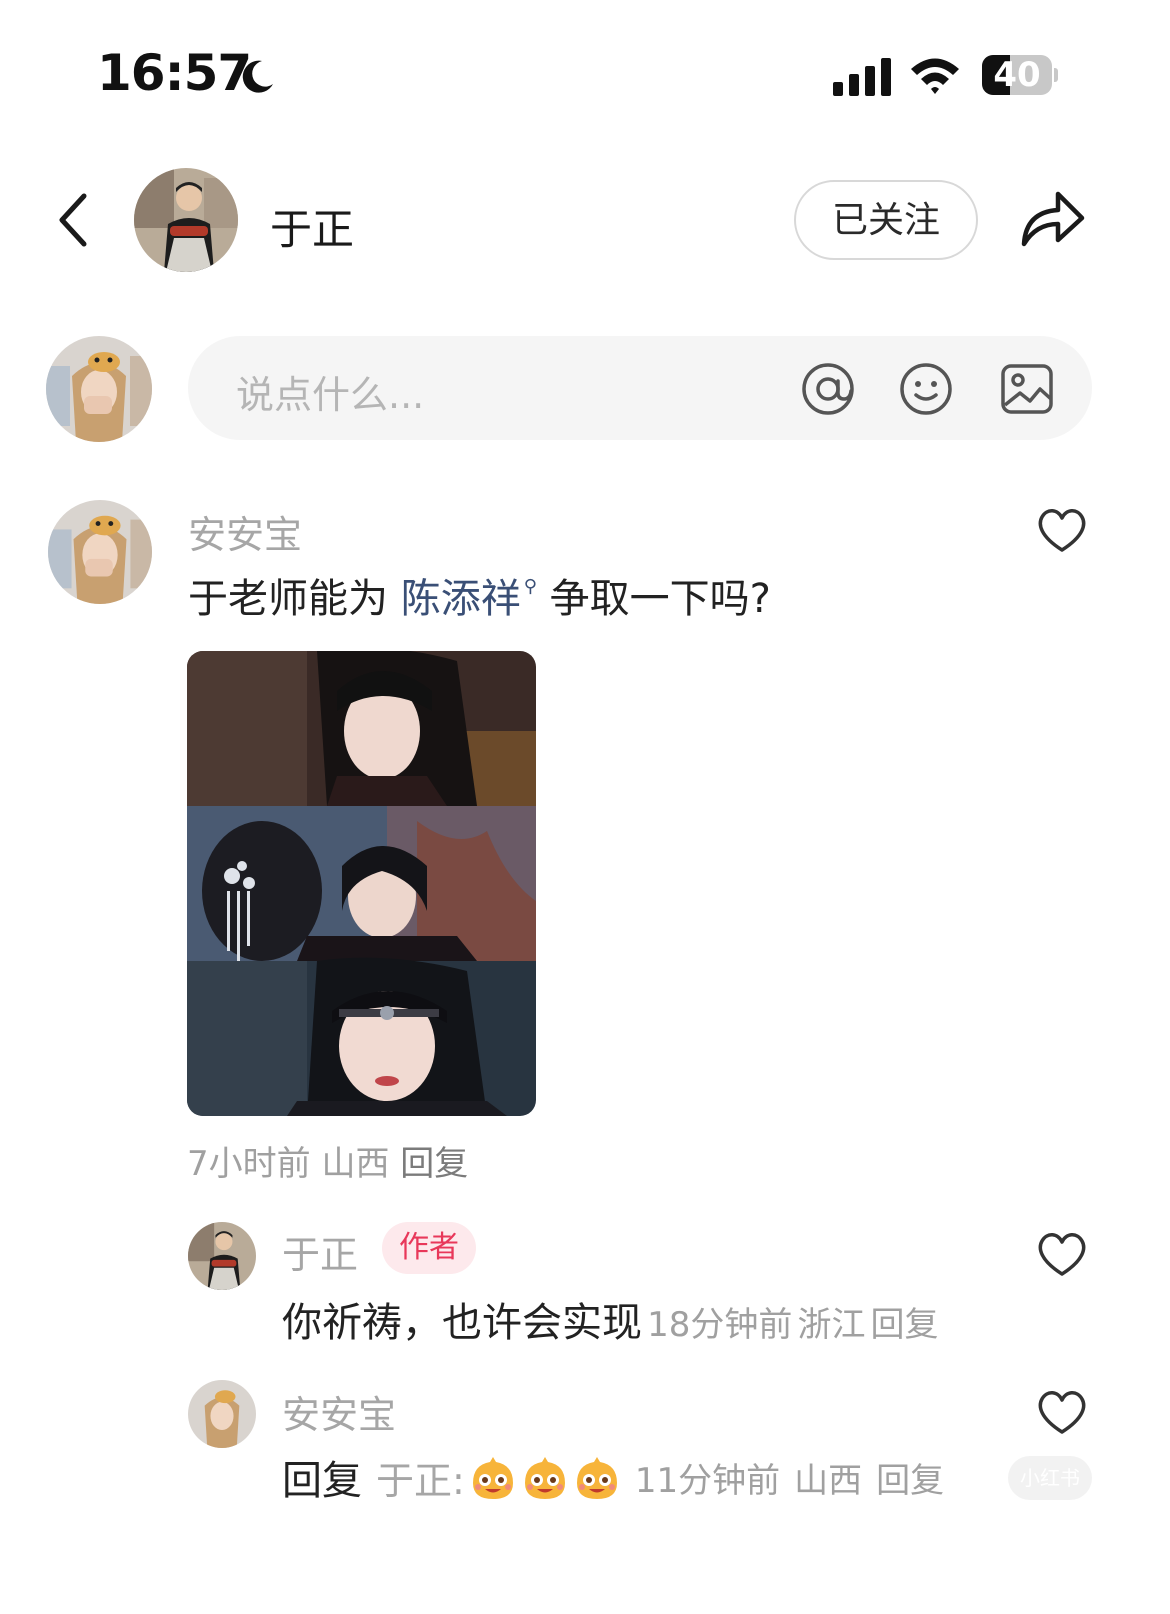 This screenshot has height=1614, width=1170. What do you see at coordinates (1052, 219) in the screenshot?
I see `share-icon` at bounding box center [1052, 219].